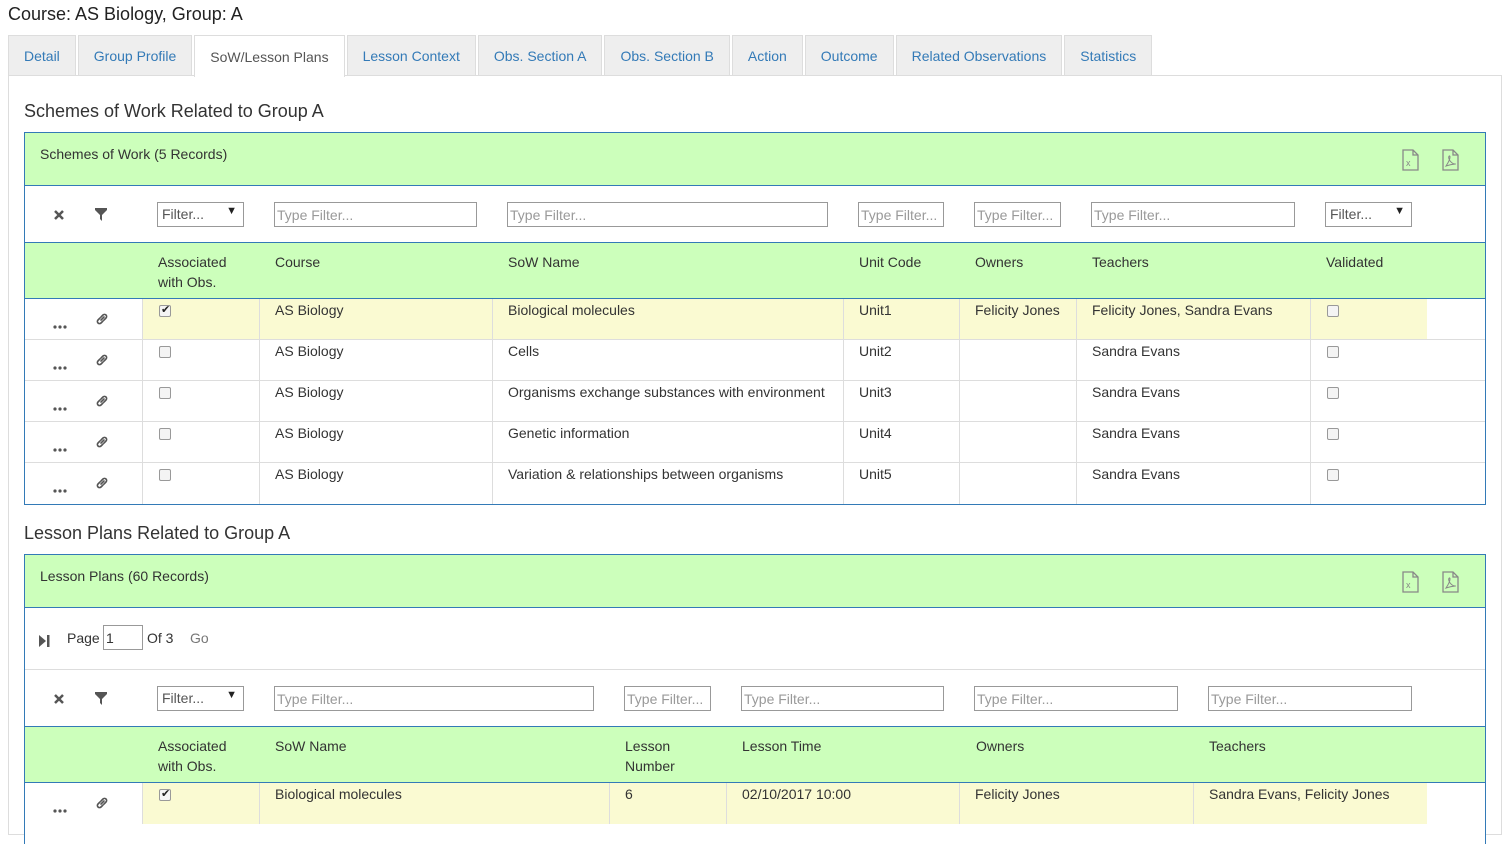 The height and width of the screenshot is (844, 1508). What do you see at coordinates (1108, 55) in the screenshot?
I see `tab-statistics: Statistics` at bounding box center [1108, 55].